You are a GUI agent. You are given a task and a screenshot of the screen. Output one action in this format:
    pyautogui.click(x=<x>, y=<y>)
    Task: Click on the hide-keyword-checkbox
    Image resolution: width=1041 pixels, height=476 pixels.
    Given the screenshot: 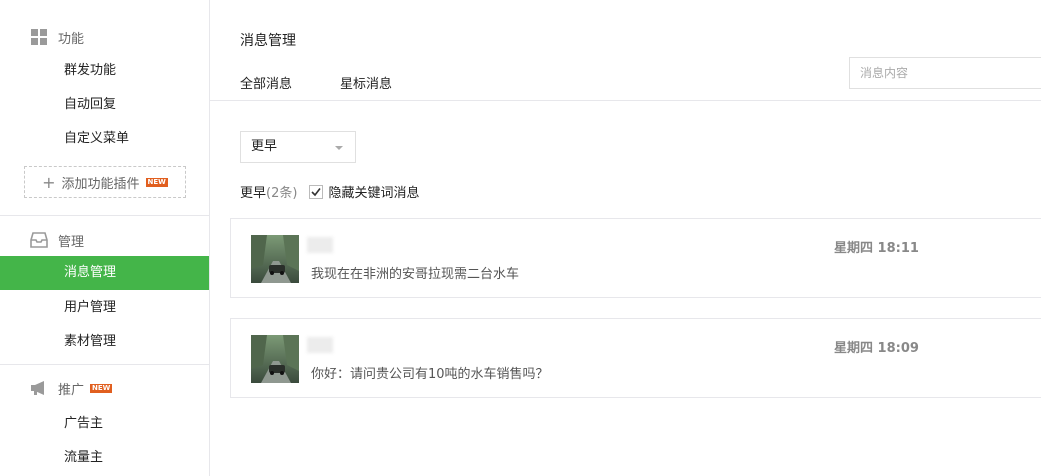 What is the action you would take?
    pyautogui.click(x=316, y=191)
    